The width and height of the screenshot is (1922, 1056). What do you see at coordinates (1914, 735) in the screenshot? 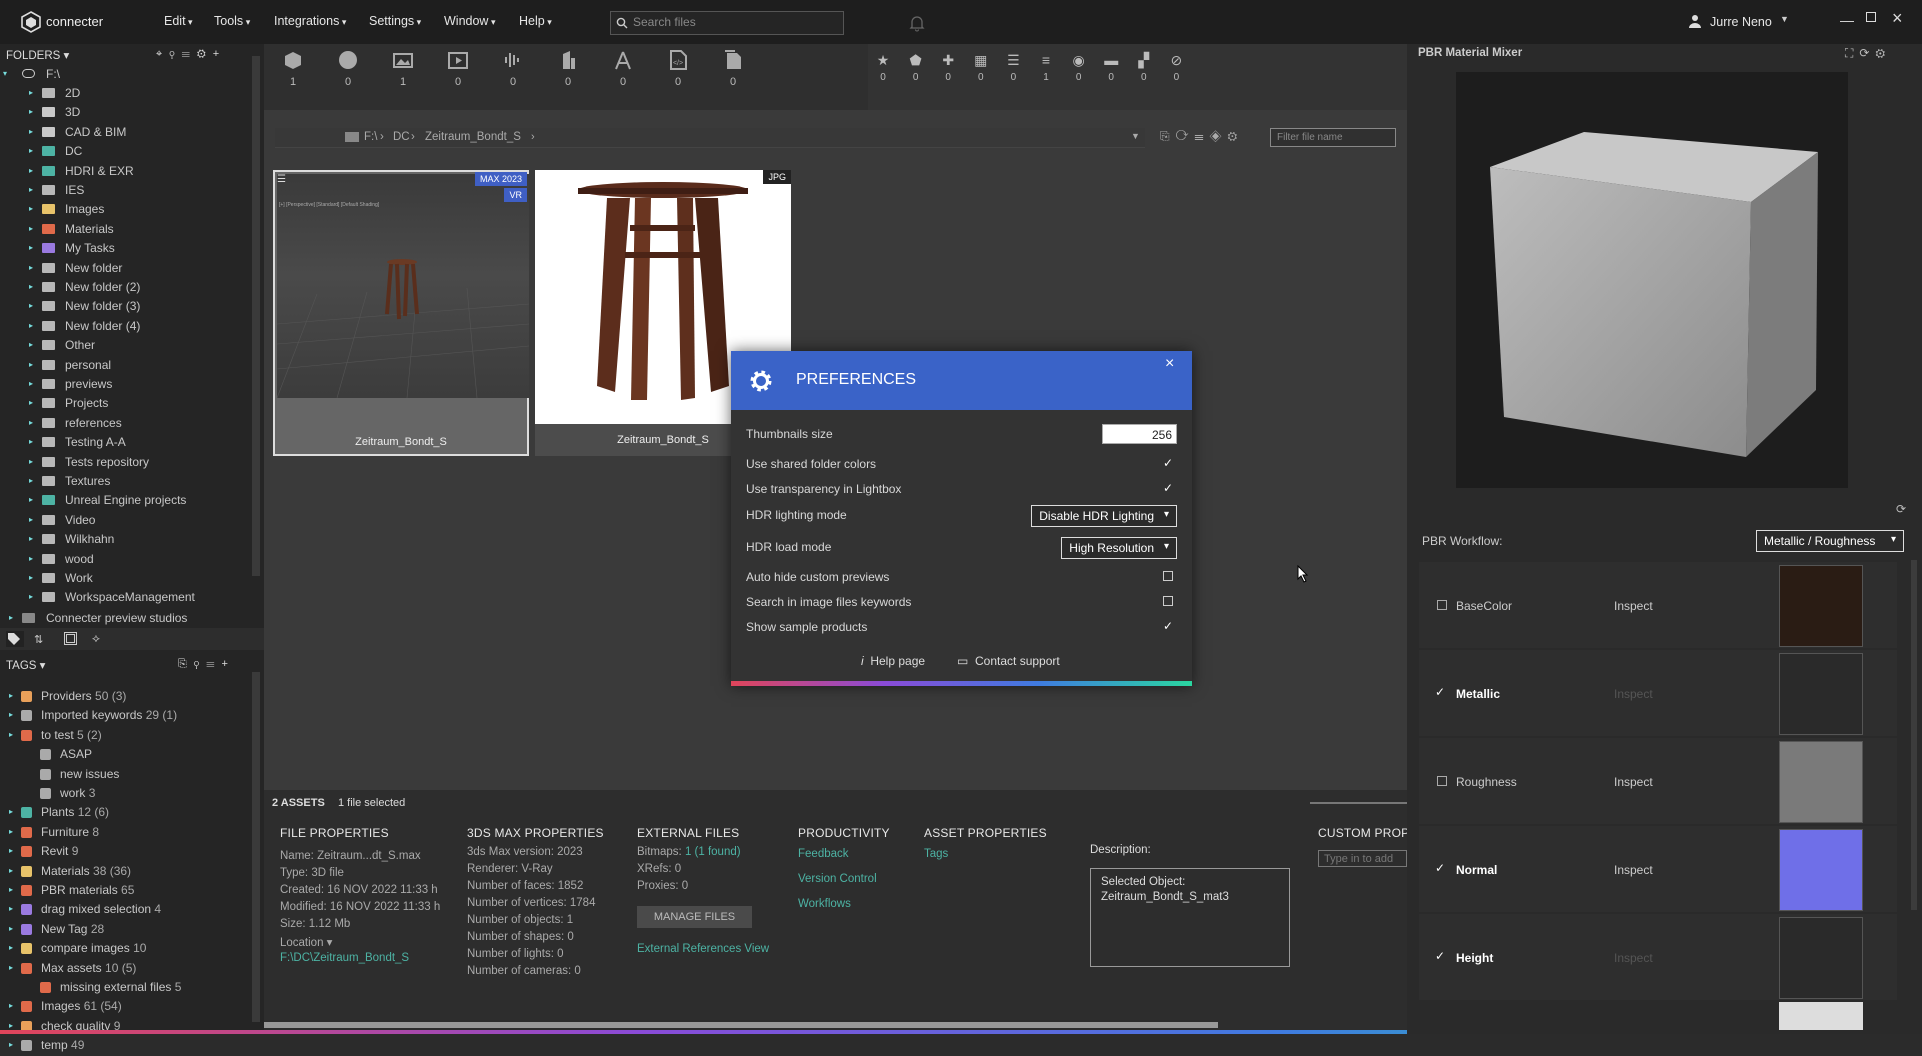
I see `pbr-scrollbar` at bounding box center [1914, 735].